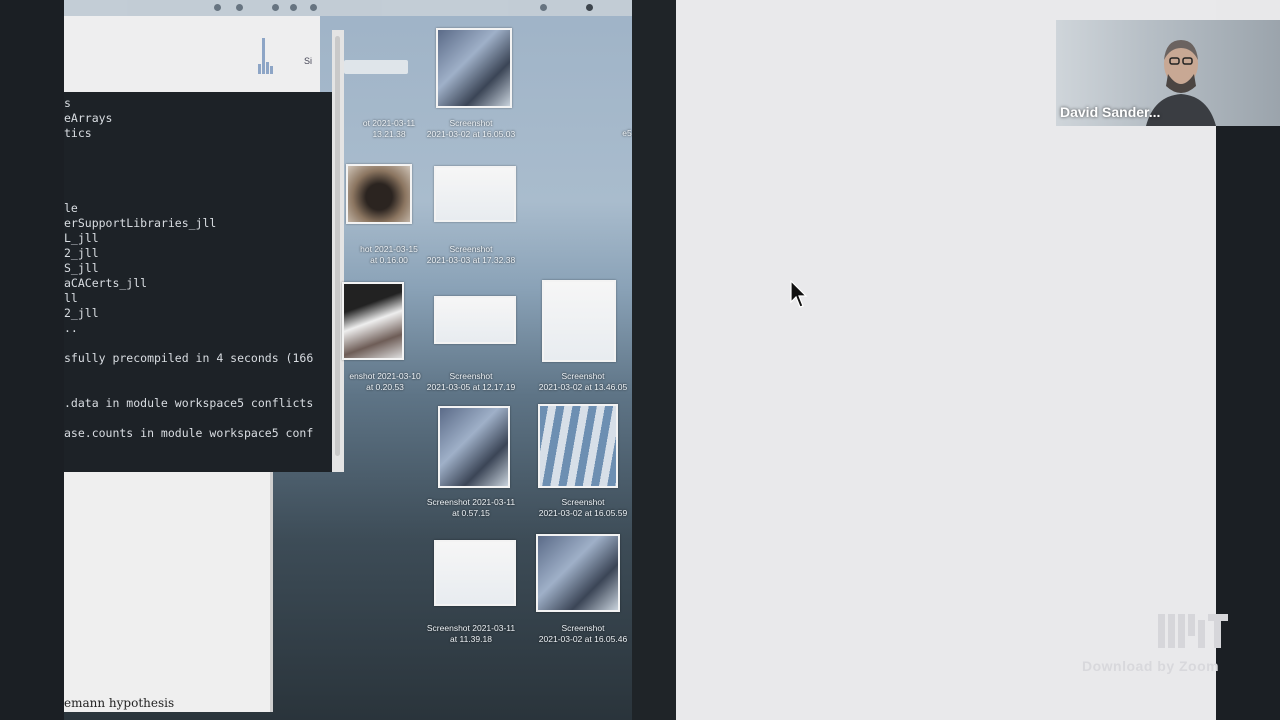 Image resolution: width=1280 pixels, height=720 pixels. Describe the element at coordinates (583, 639) in the screenshot. I see `file-label-line: 2021-03-02 at 16.05.46` at that location.